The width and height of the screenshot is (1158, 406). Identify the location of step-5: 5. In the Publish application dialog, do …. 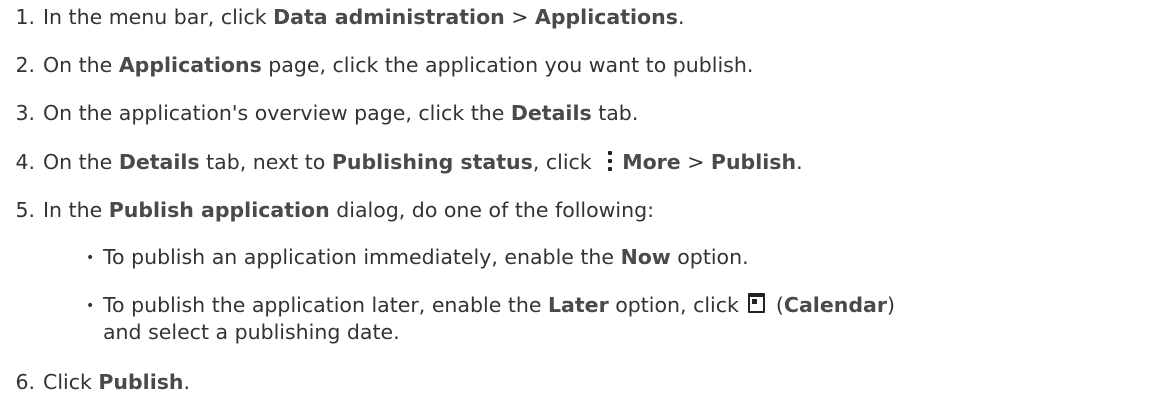
(327, 210).